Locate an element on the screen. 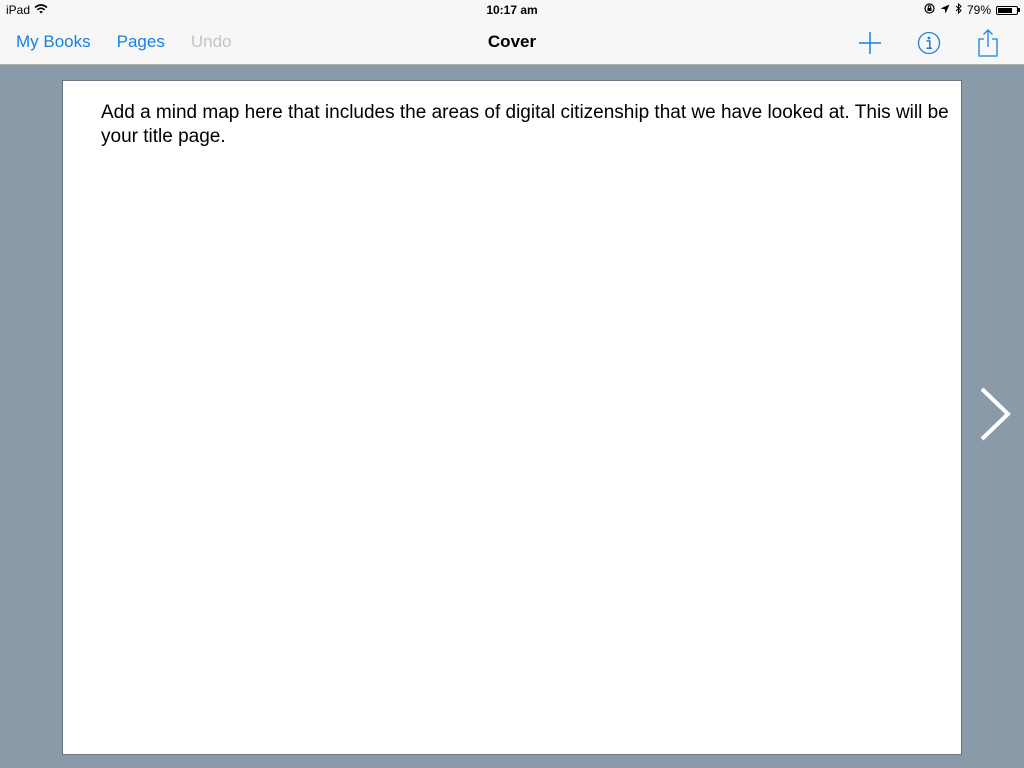  status-time: 10:17 am is located at coordinates (512, 10).